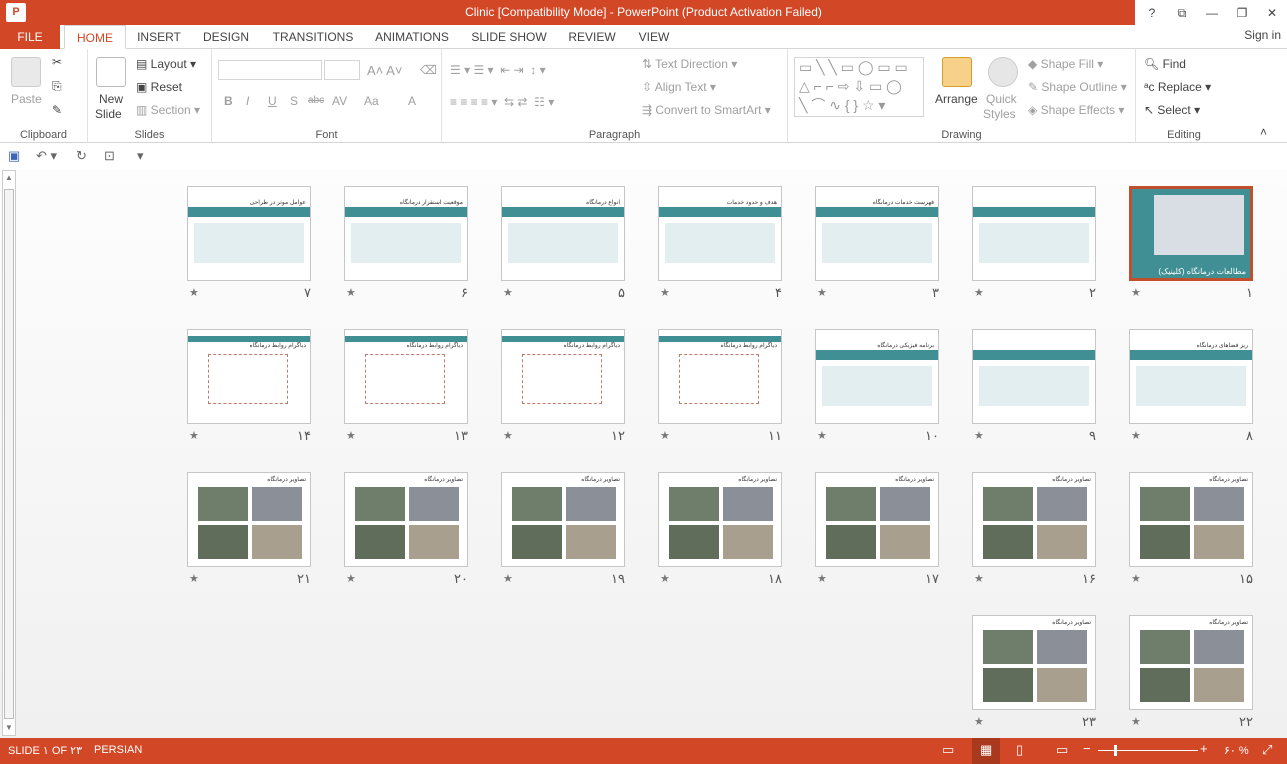 This screenshot has height=764, width=1287. I want to click on language-indicator: PERSIAN, so click(118, 750).